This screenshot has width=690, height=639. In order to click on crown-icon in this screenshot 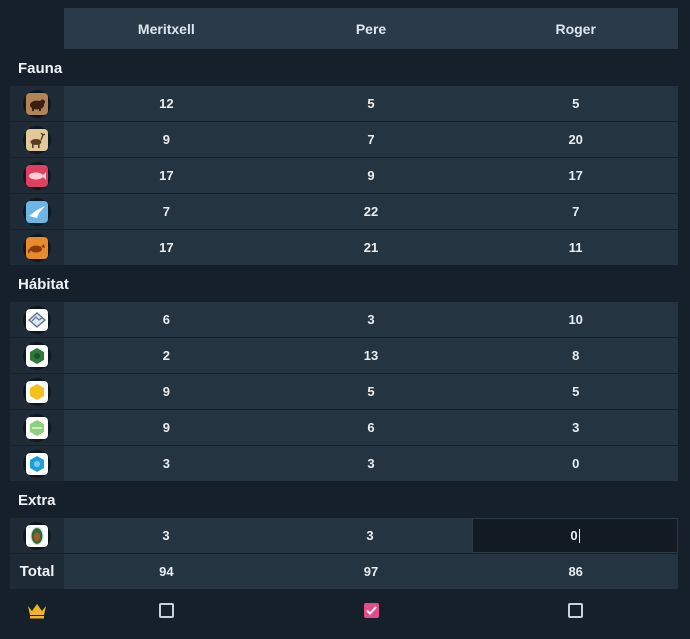, I will do `click(37, 610)`.